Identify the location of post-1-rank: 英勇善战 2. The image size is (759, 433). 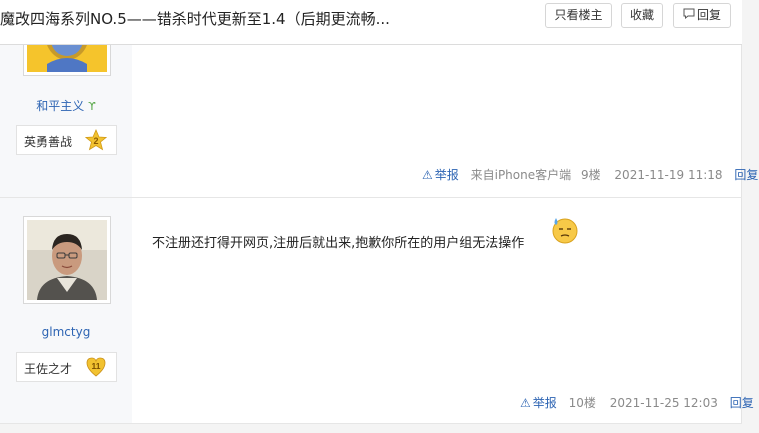
(66, 140).